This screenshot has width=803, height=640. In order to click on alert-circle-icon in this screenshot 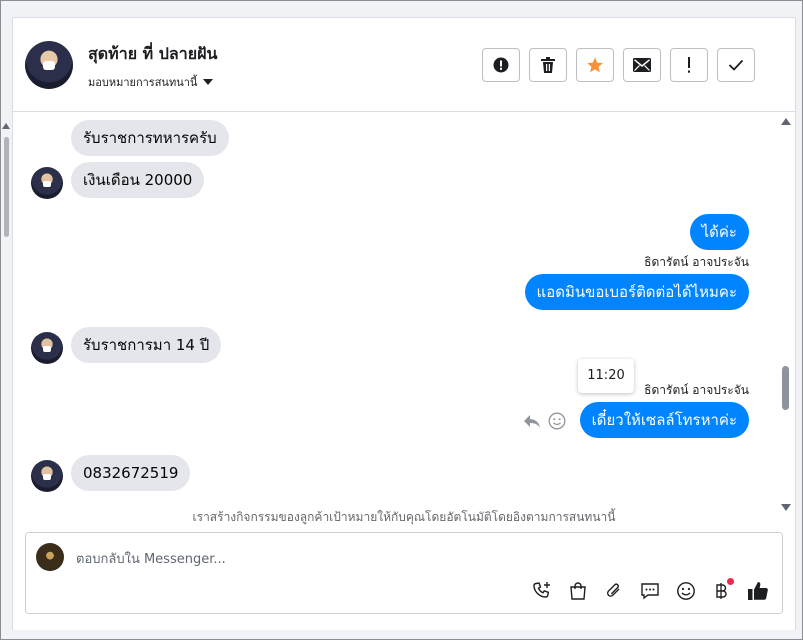, I will do `click(501, 65)`.